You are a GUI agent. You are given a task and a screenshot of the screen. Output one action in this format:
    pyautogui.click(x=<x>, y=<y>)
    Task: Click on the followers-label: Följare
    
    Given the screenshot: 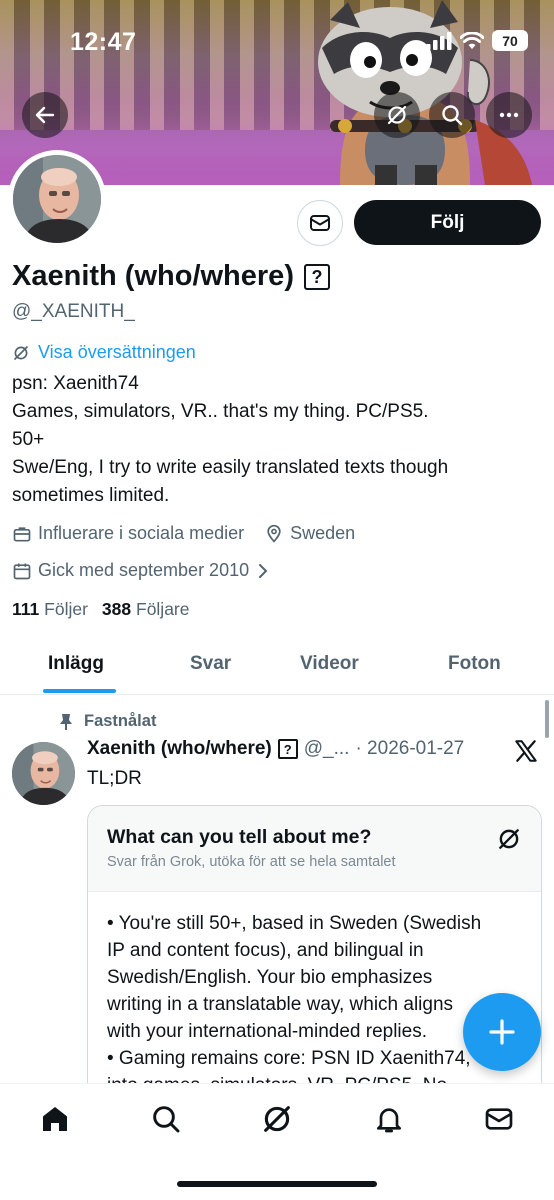 What is the action you would take?
    pyautogui.click(x=163, y=609)
    